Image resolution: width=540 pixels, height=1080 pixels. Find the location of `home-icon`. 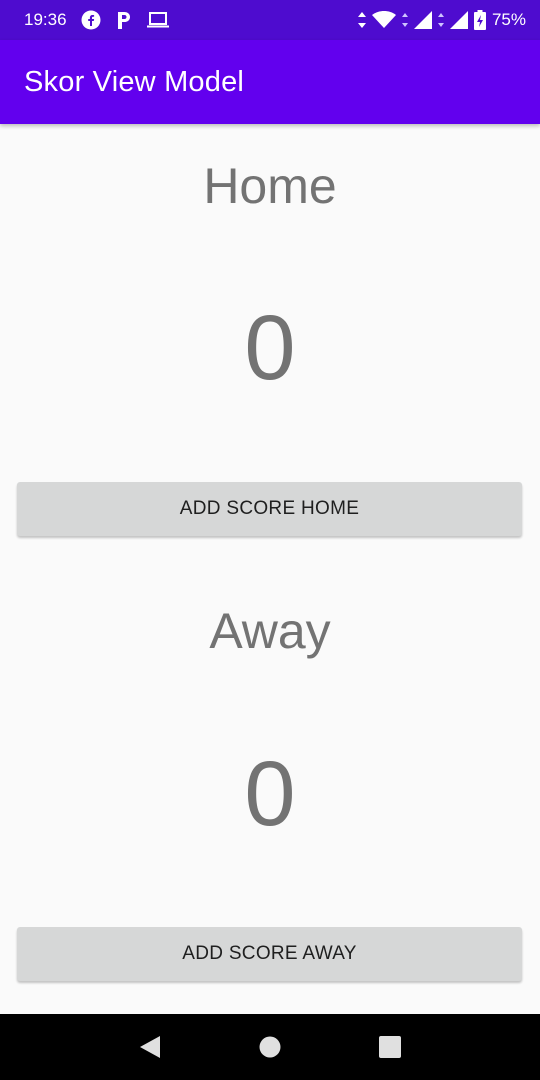

home-icon is located at coordinates (270, 1047).